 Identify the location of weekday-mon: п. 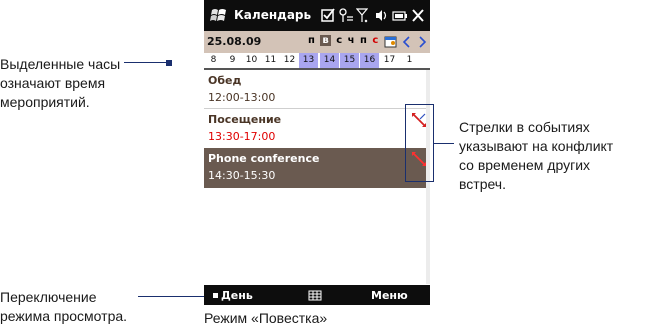
(311, 40).